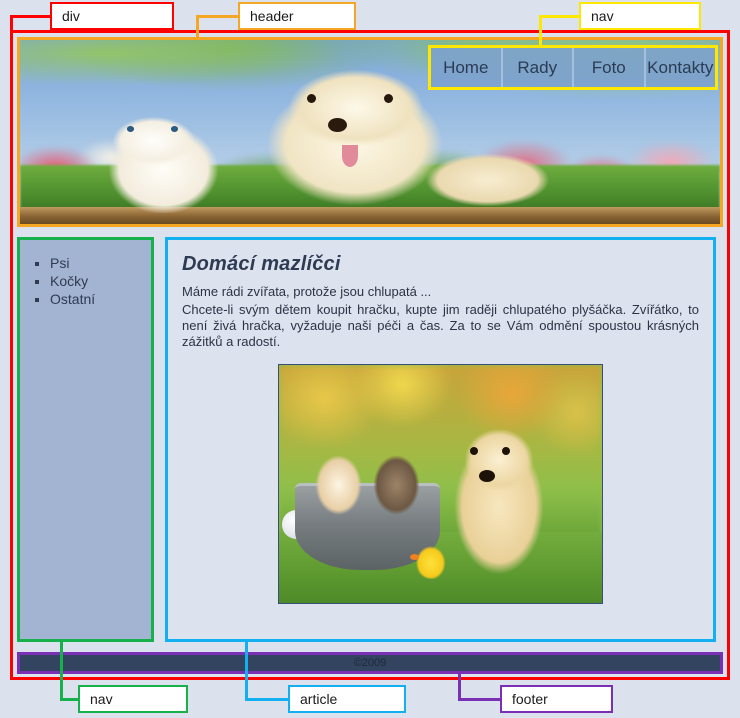  What do you see at coordinates (337, 125) in the screenshot?
I see `banner-puppy-nose` at bounding box center [337, 125].